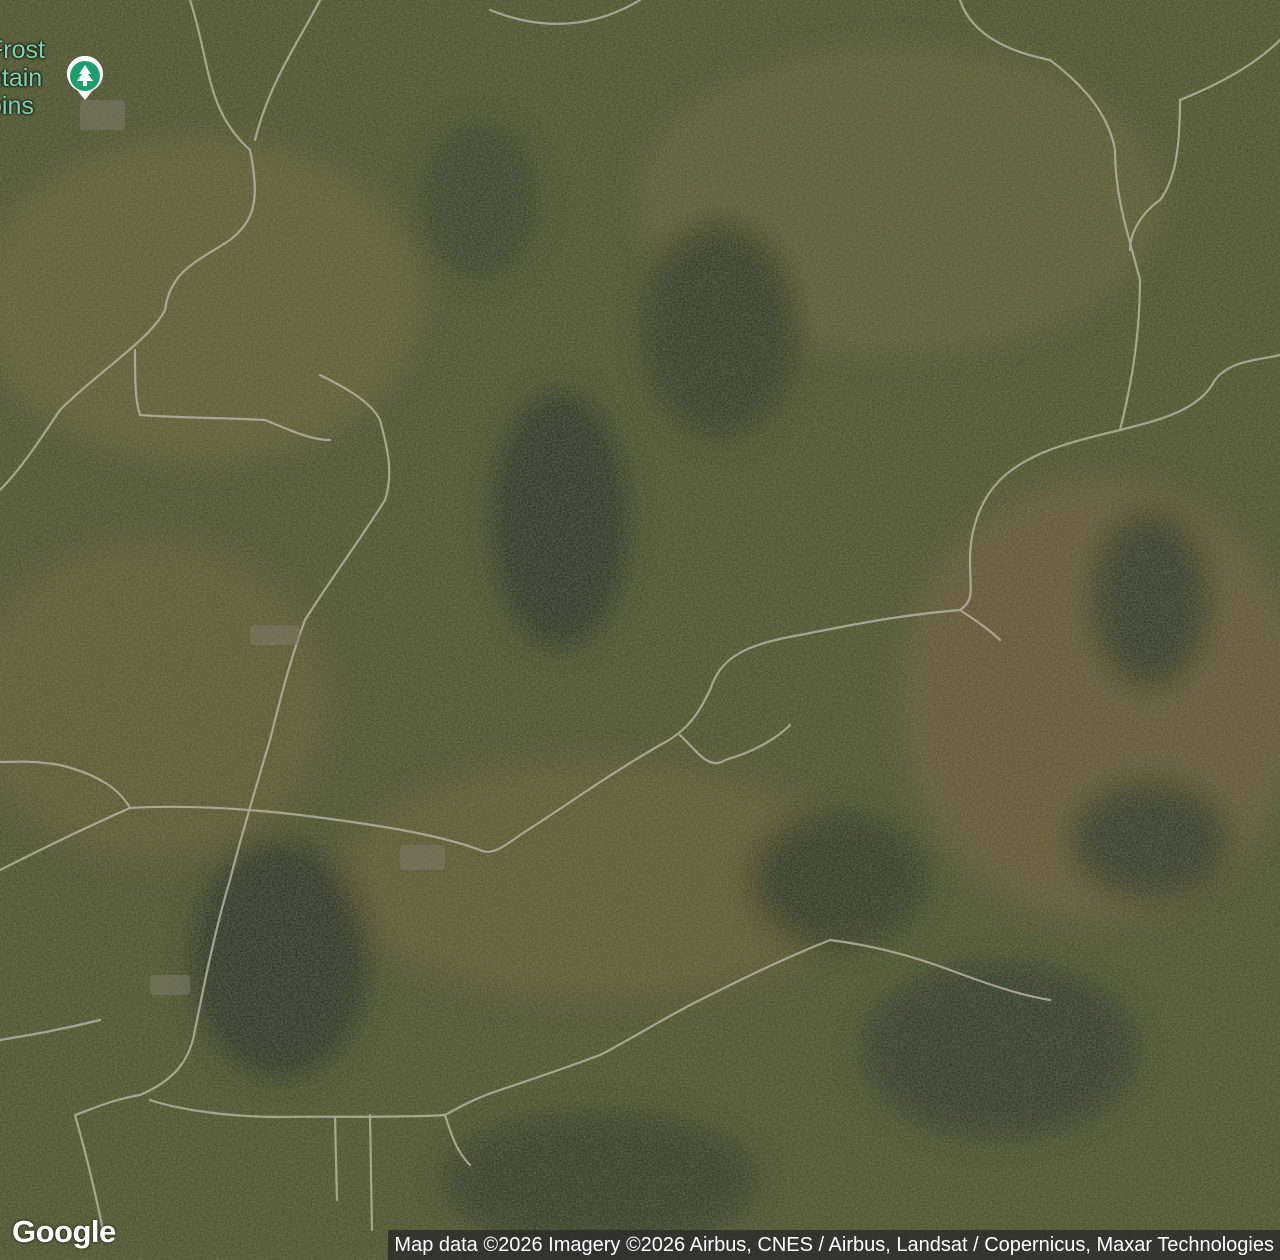 This screenshot has height=1260, width=1280. What do you see at coordinates (64, 1232) in the screenshot?
I see `google-logo: Google` at bounding box center [64, 1232].